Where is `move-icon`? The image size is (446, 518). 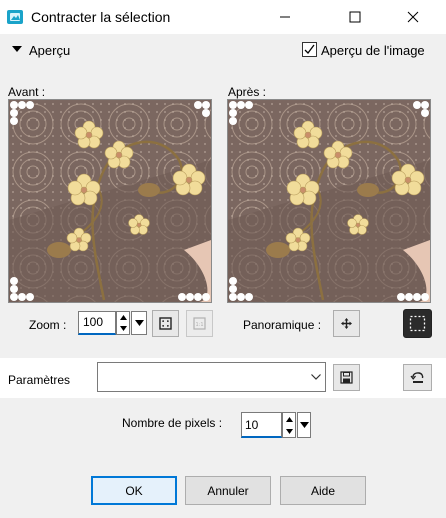 move-icon is located at coordinates (346, 323).